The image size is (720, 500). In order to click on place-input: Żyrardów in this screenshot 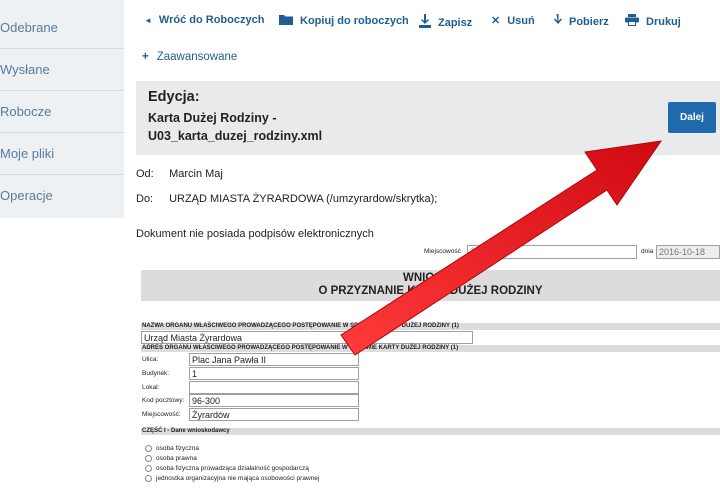, I will do `click(552, 252)`.